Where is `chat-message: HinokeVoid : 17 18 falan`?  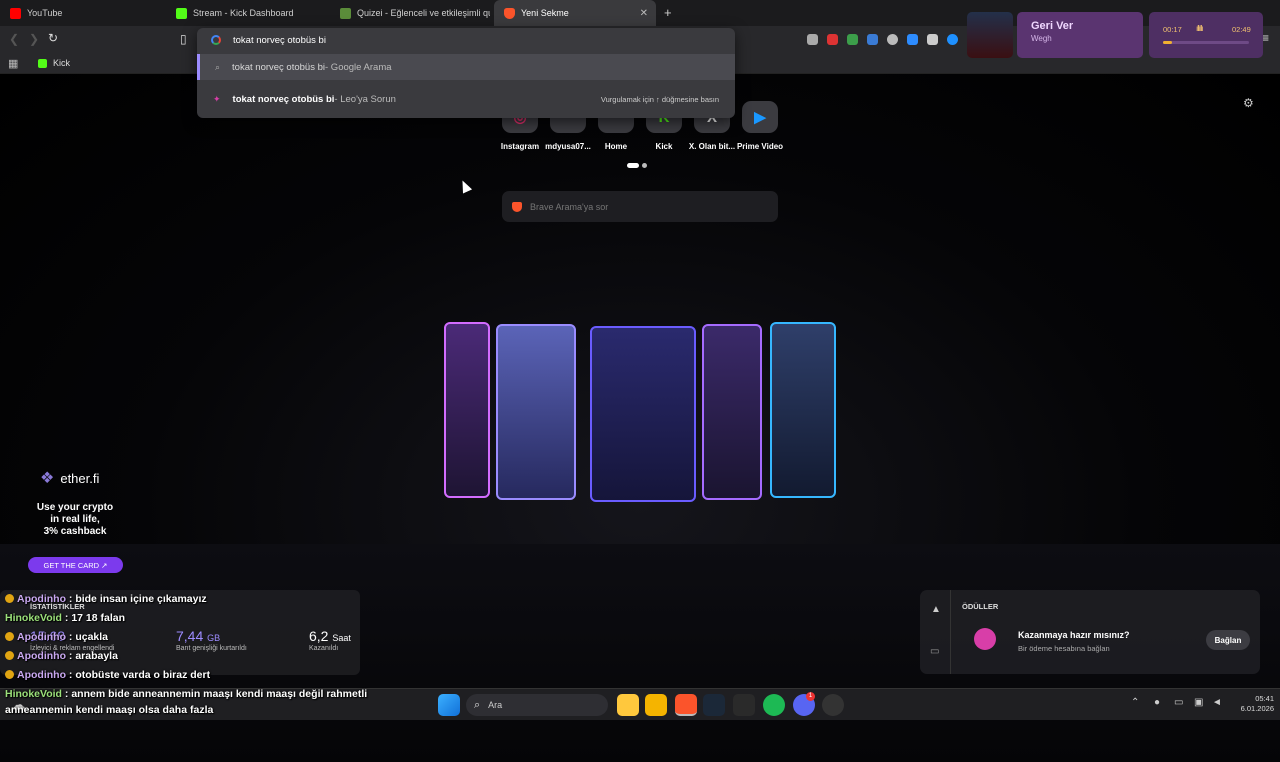
chat-message: HinokeVoid : 17 18 falan is located at coordinates (65, 618).